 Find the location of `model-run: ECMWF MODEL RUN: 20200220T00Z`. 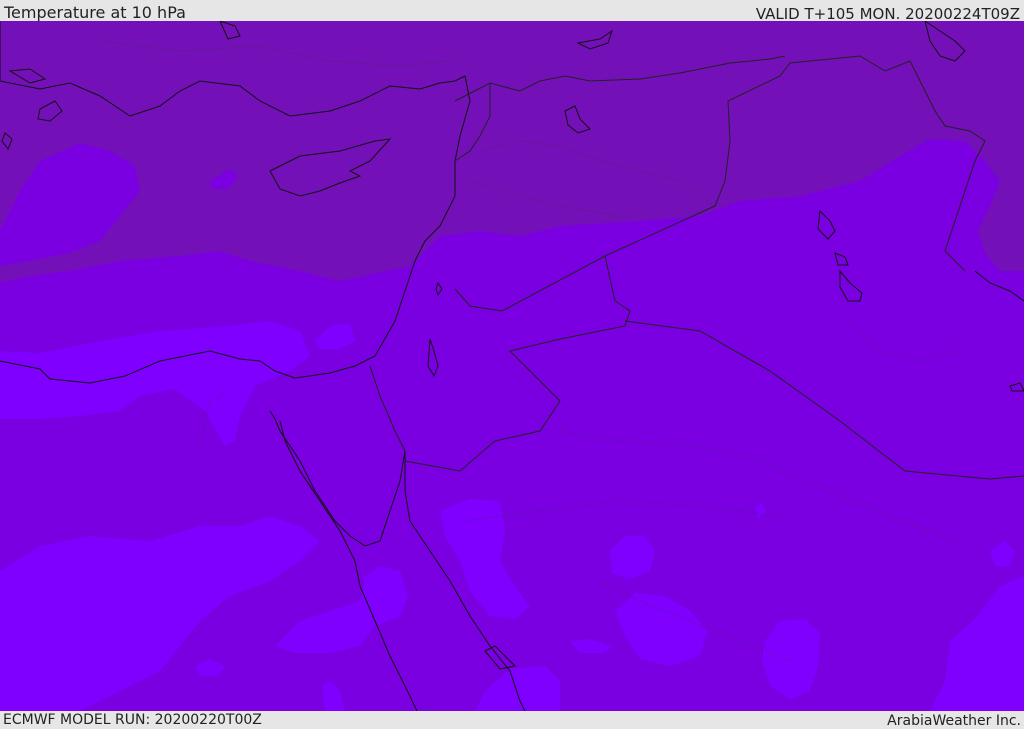

model-run: ECMWF MODEL RUN: 20200220T00Z is located at coordinates (132, 720).